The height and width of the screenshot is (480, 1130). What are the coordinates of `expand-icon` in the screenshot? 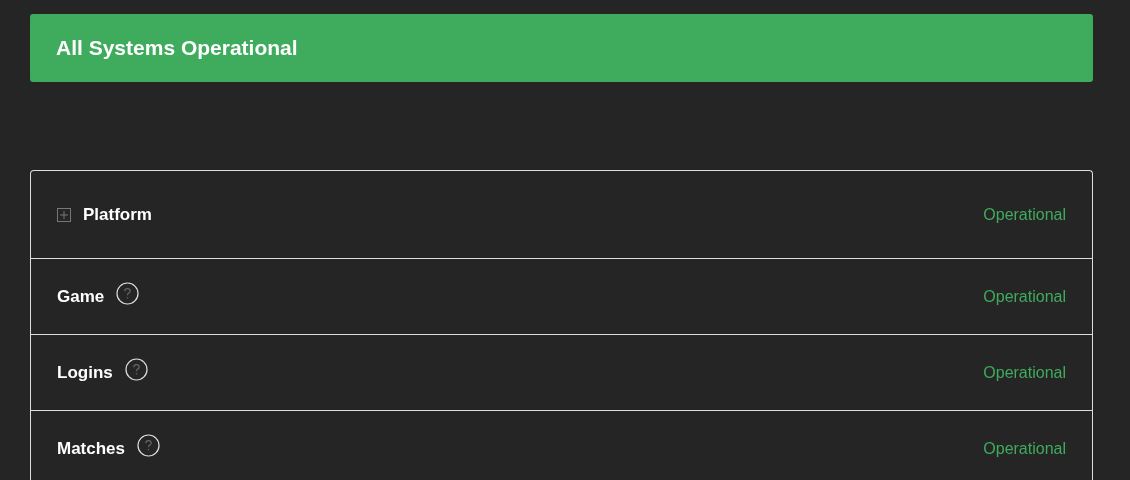 It's located at (64, 214).